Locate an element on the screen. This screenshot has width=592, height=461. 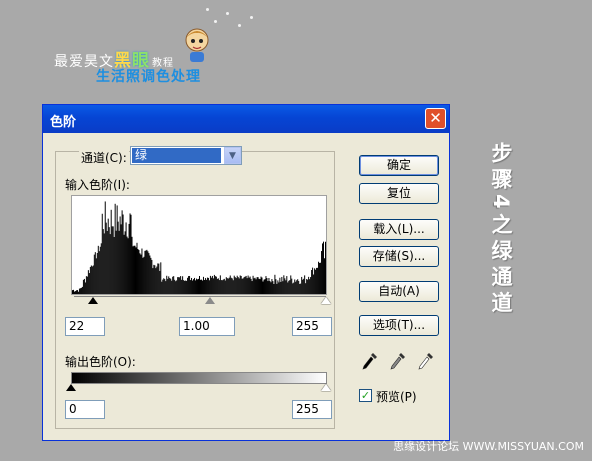
gray-eyedropper-icon is located at coordinates (398, 361).